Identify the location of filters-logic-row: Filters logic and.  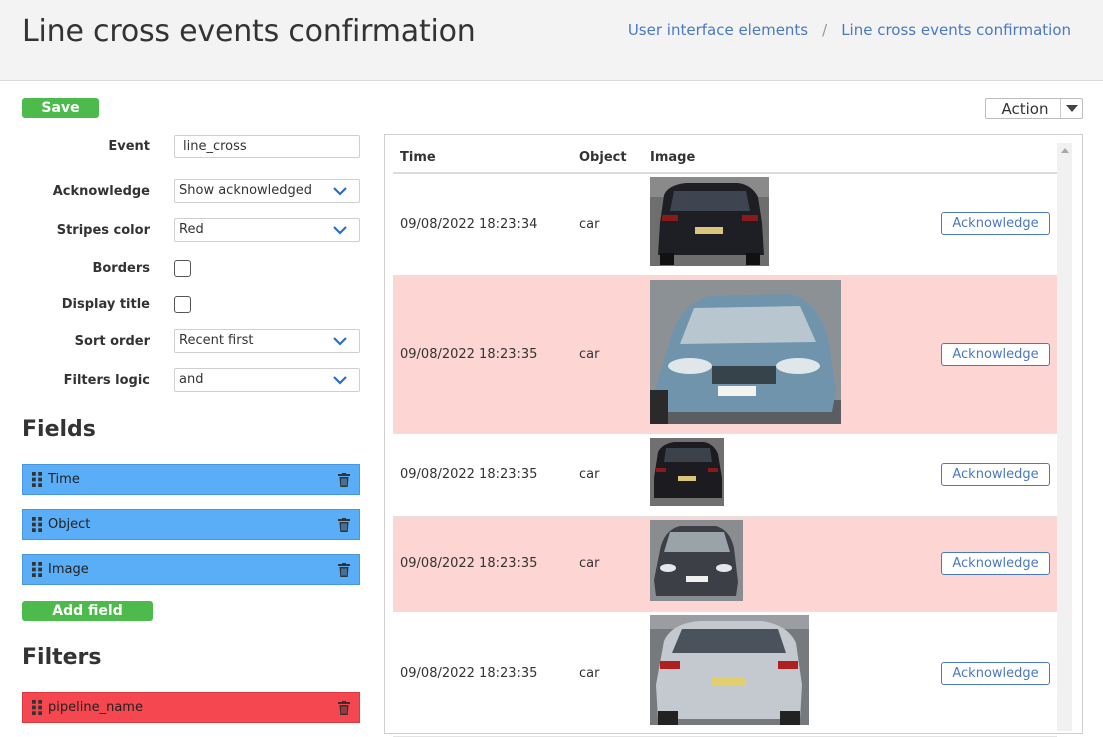
(191, 380).